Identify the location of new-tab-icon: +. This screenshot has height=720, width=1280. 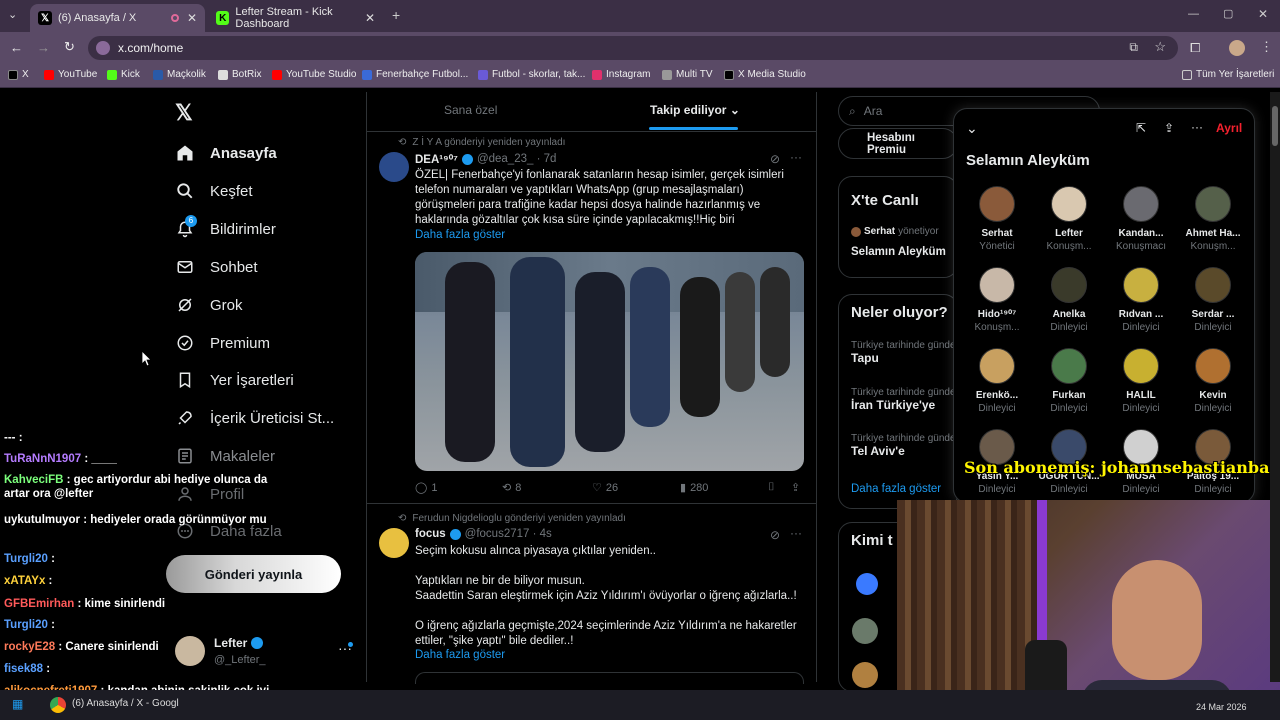
(396, 15).